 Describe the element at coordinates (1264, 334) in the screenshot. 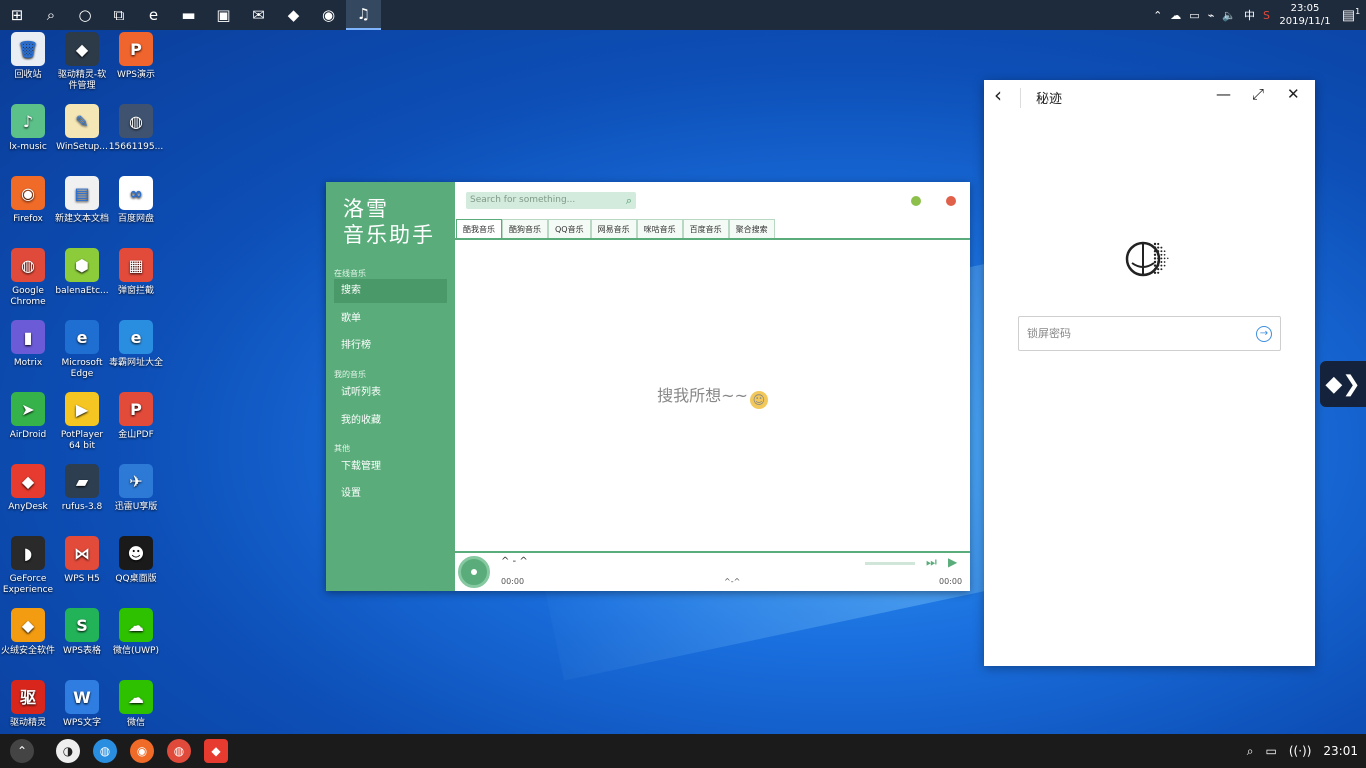

I see `submit-arrow-icon: →` at that location.